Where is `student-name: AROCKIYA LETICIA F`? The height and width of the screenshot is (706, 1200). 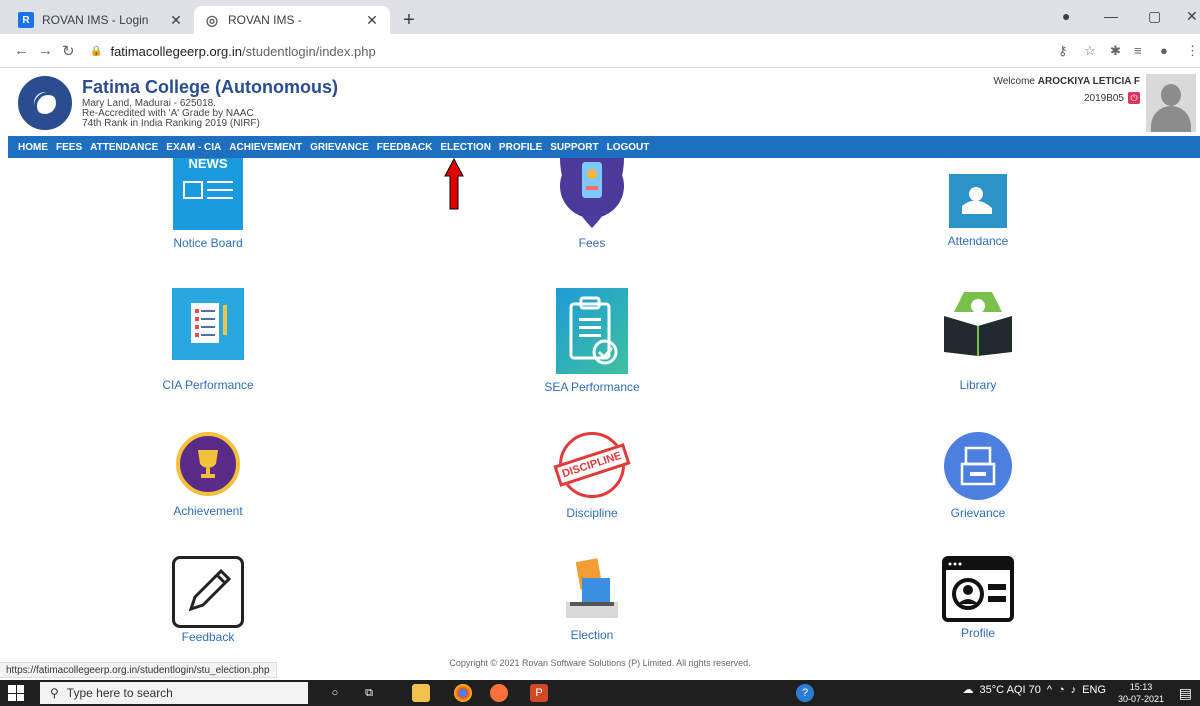
student-name: AROCKIYA LETICIA F is located at coordinates (1088, 81).